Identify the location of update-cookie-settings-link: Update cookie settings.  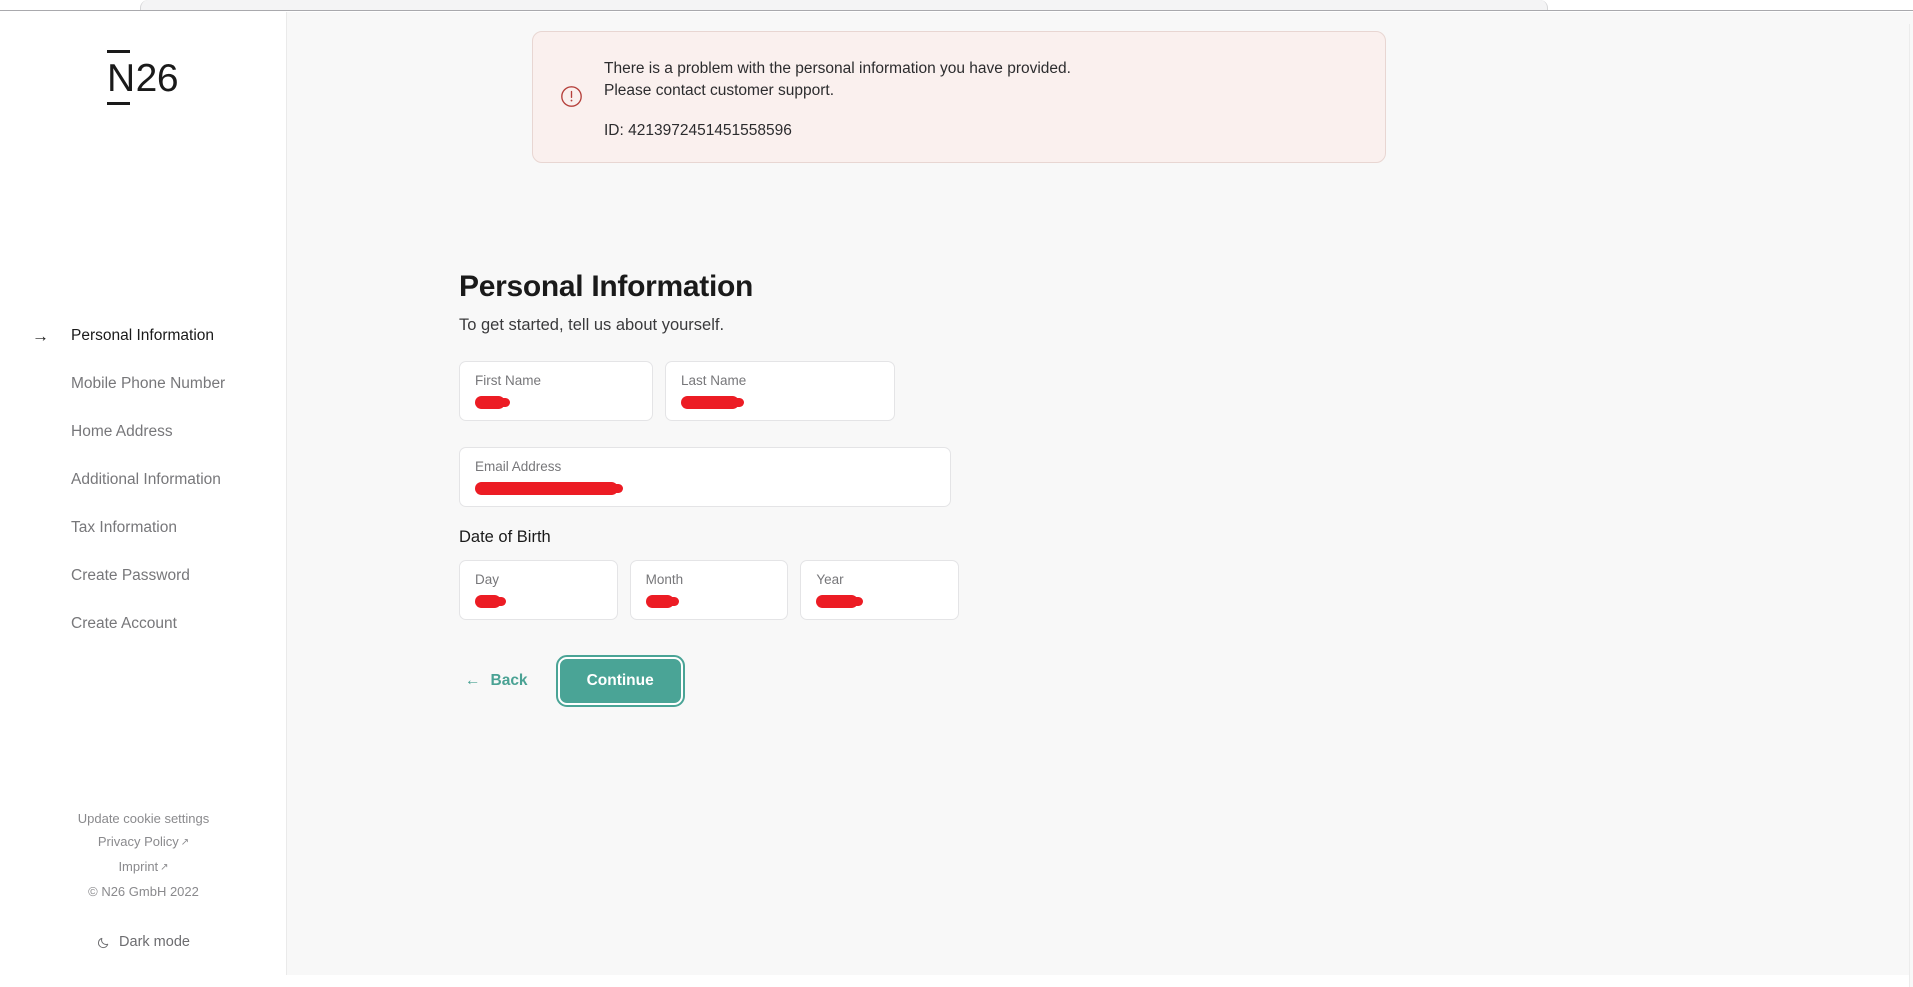
(143, 818).